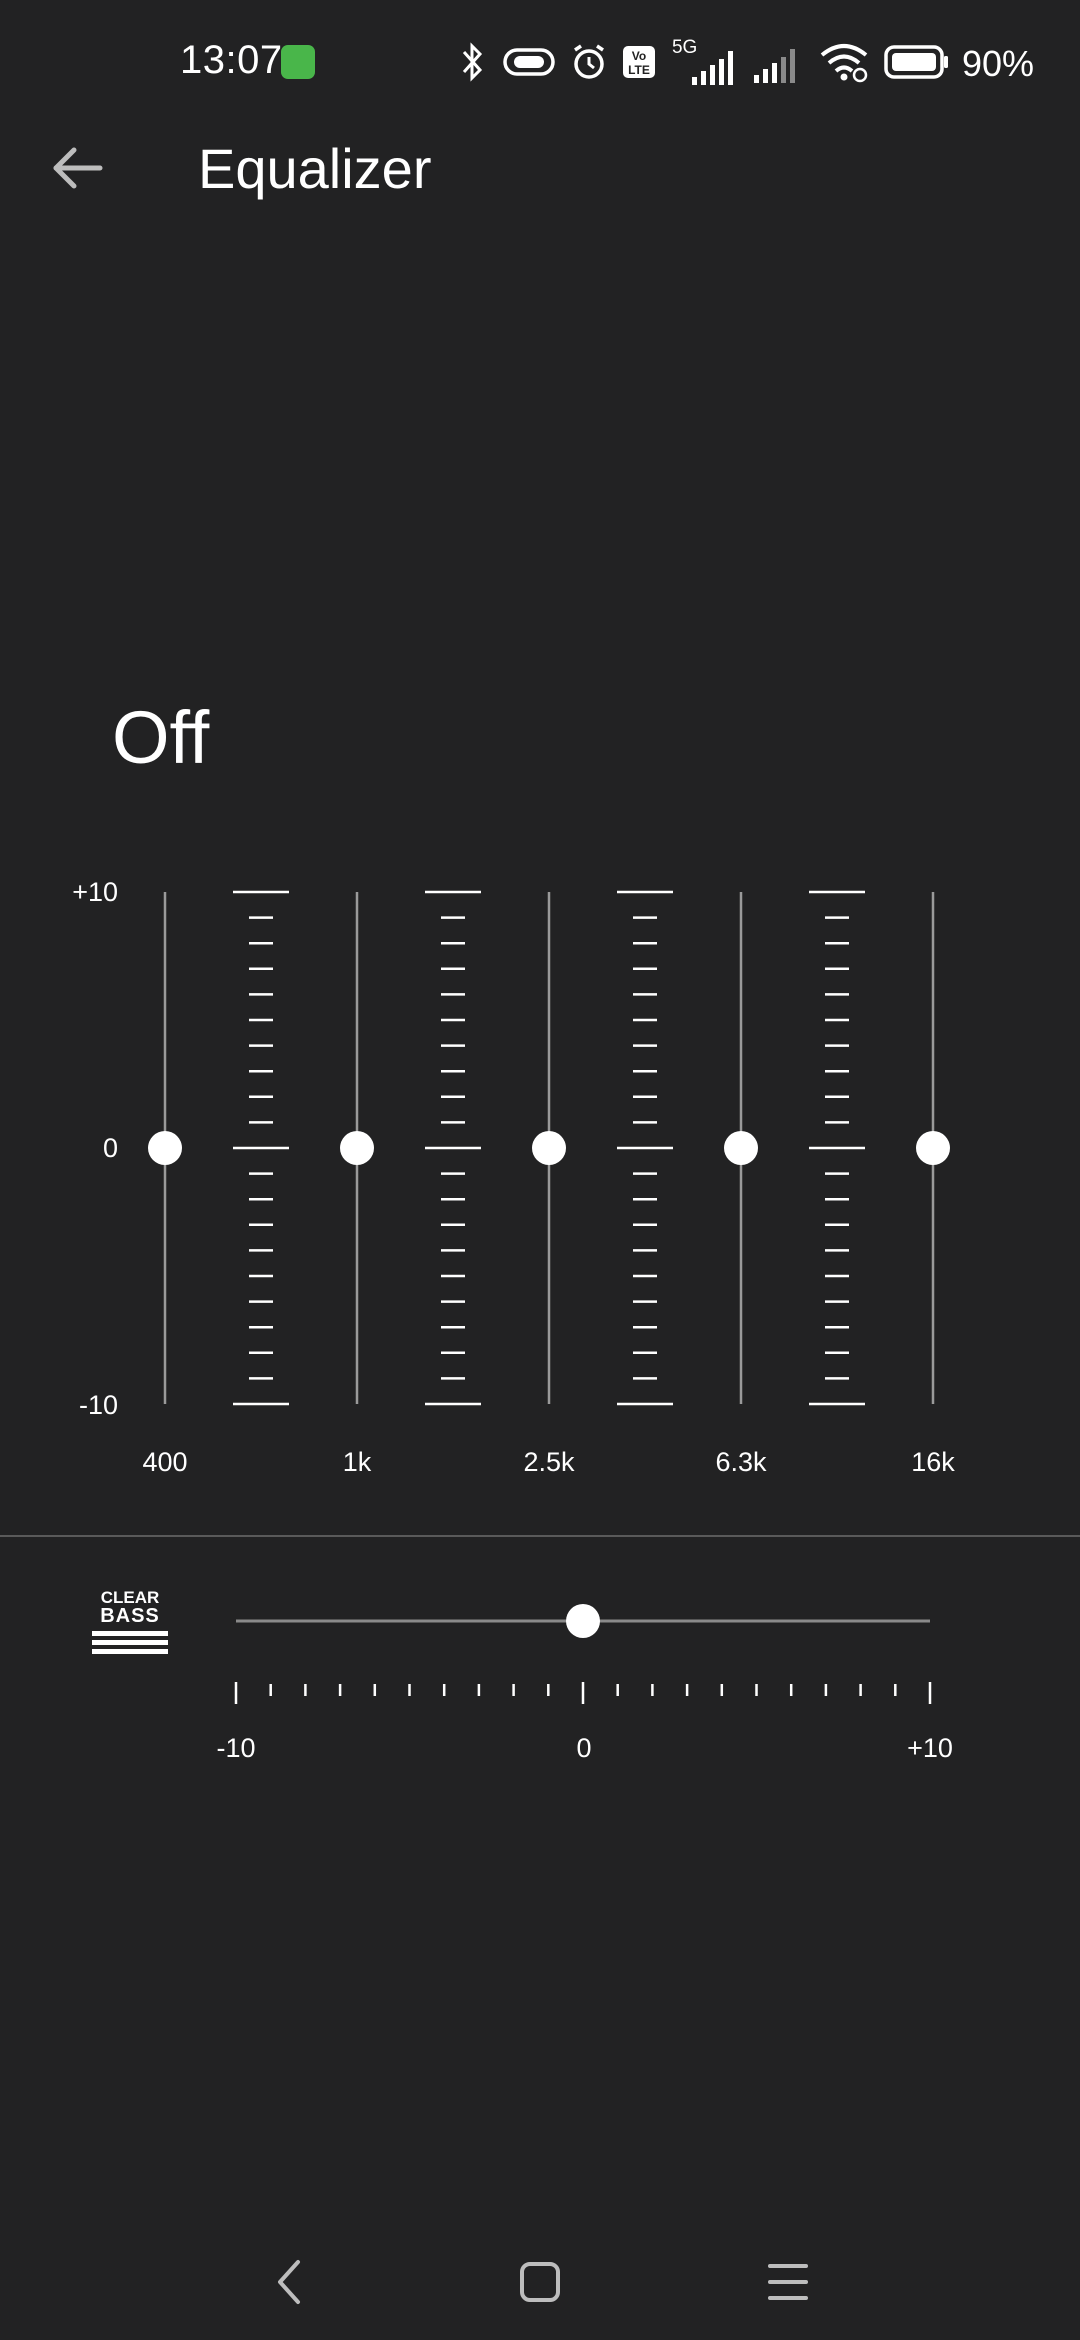  I want to click on back-chevron-icon, so click(289, 2282).